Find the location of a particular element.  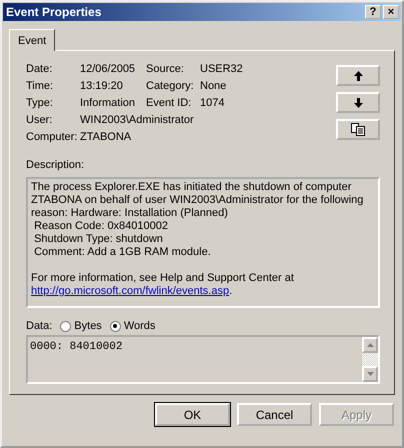

field-value: ZTABONA is located at coordinates (106, 137).